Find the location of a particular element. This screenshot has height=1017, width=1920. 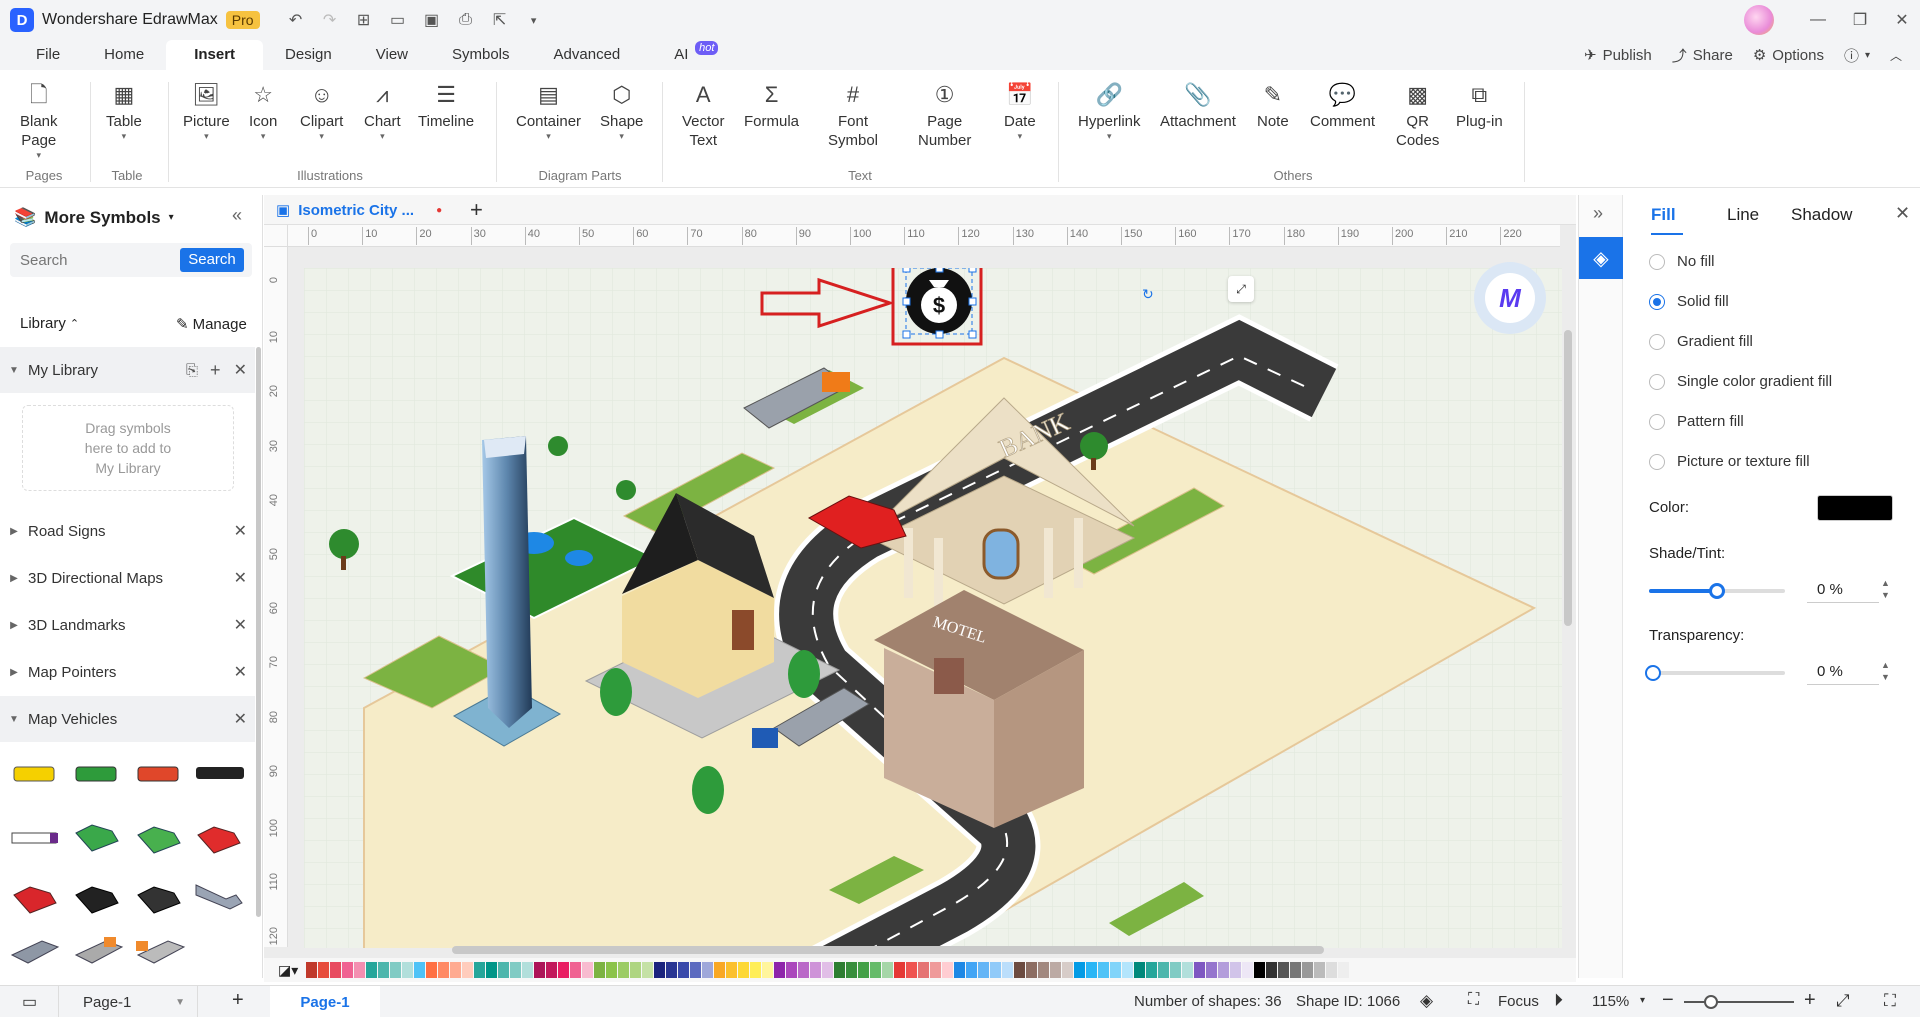

play-icon: ⏵ is located at coordinates (1558, 1000).